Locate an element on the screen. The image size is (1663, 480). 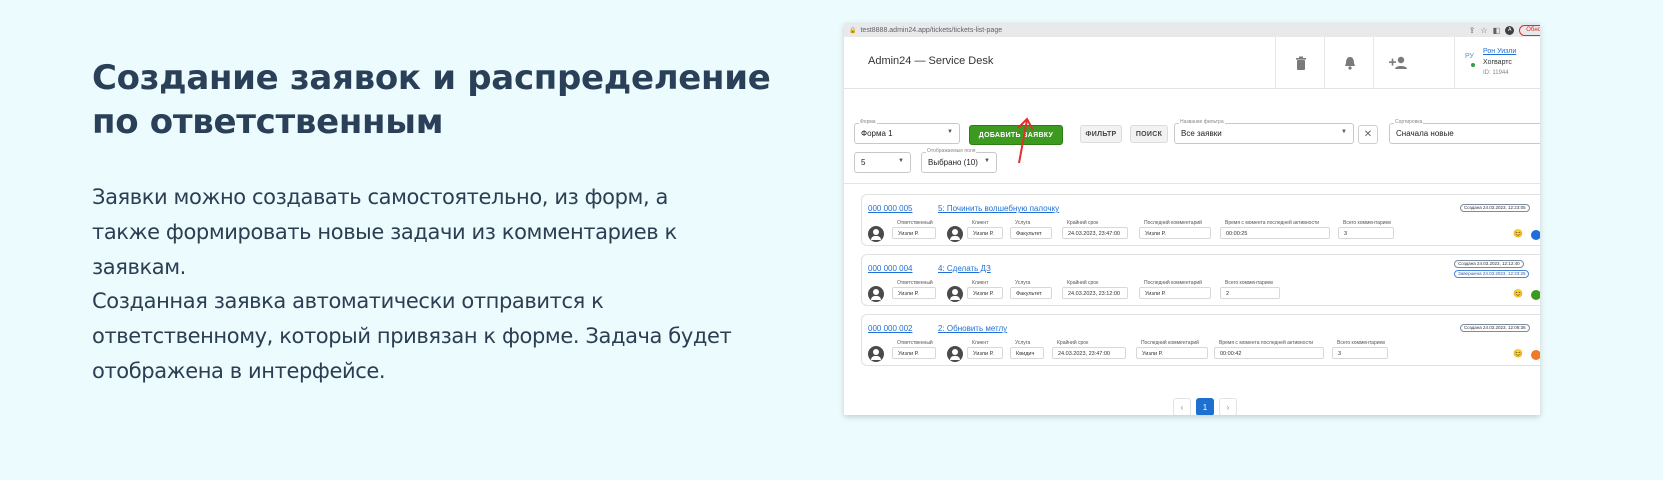
lock-icon: 🔒 is located at coordinates (853, 30).